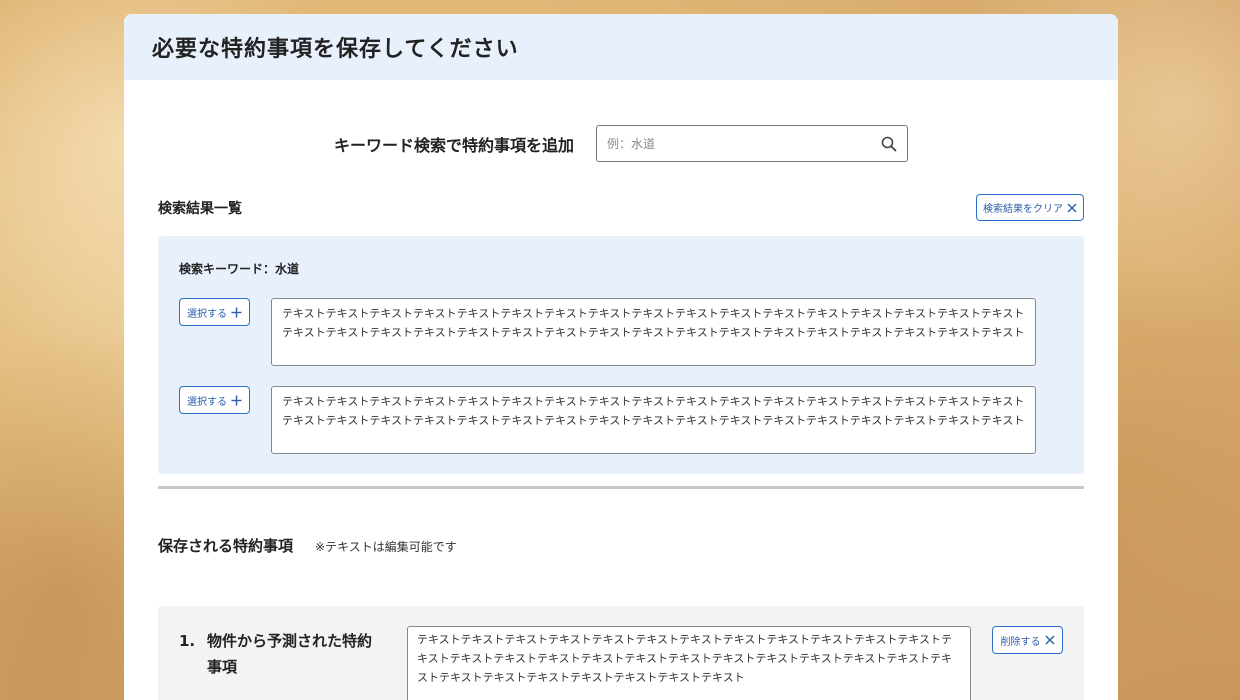  I want to click on panel-header: 必要な特約事項を保存してください, so click(621, 47).